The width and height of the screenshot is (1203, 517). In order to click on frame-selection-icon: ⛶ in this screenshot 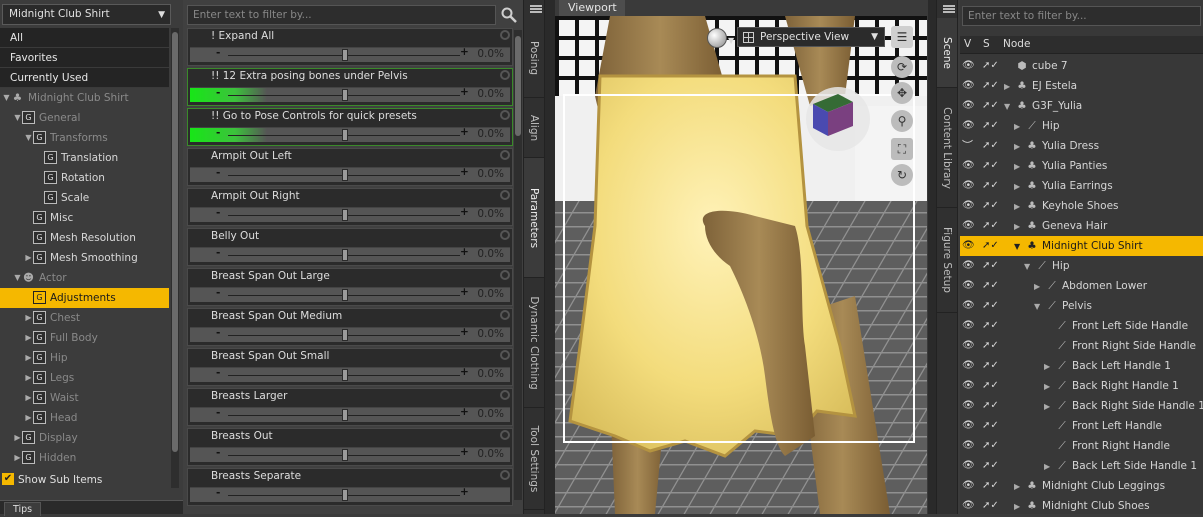, I will do `click(902, 149)`.